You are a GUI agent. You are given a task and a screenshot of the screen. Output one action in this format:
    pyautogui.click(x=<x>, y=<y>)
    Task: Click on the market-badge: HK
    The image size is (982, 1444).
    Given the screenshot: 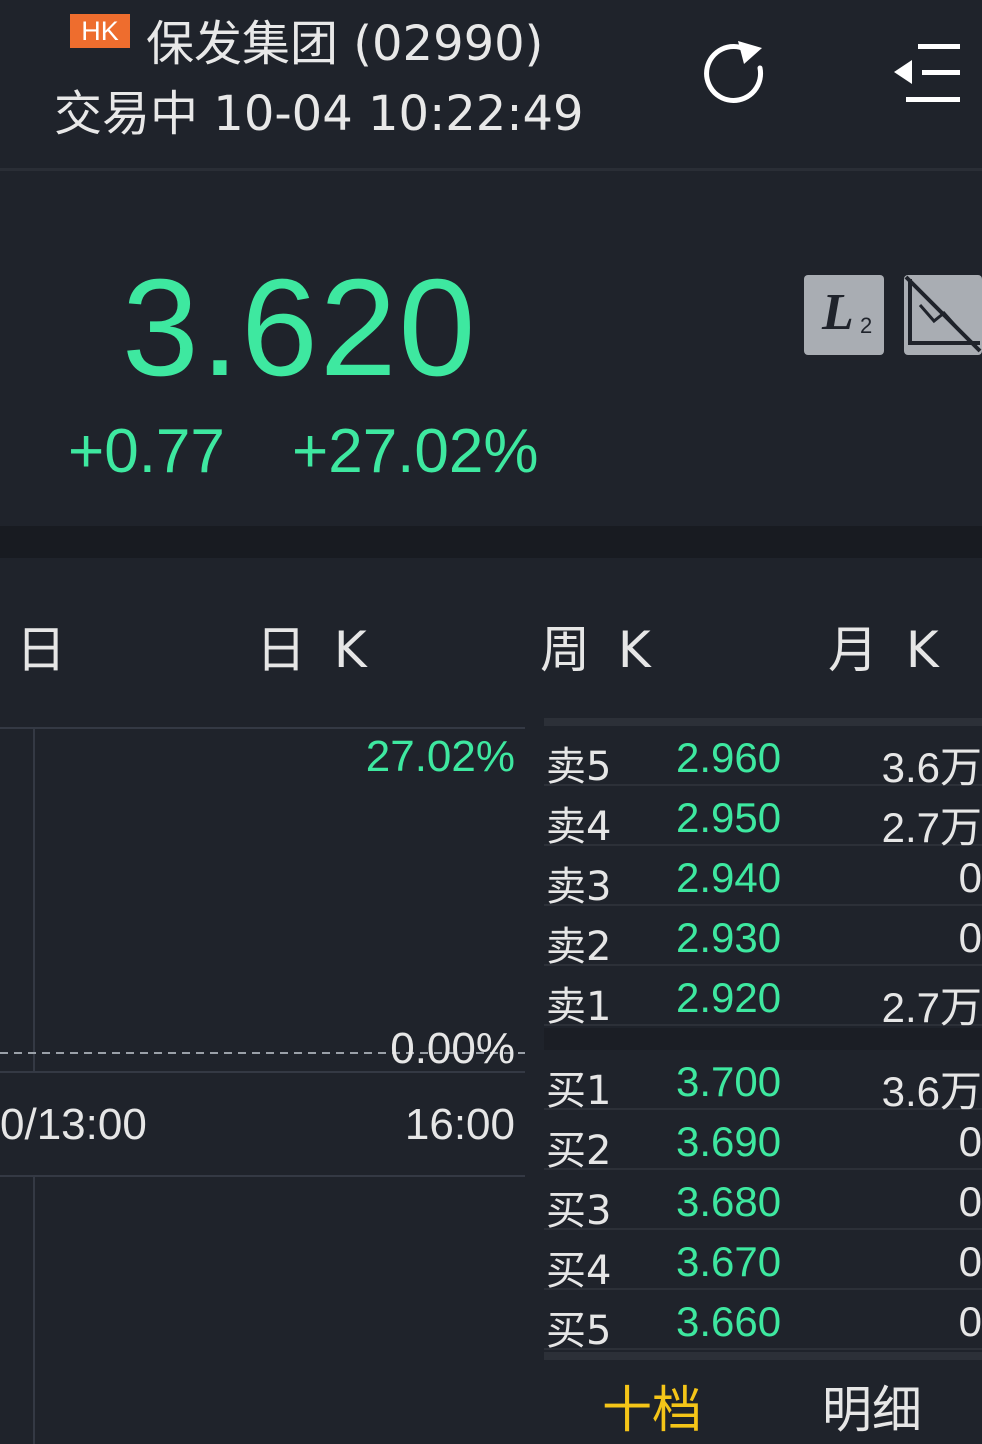 What is the action you would take?
    pyautogui.click(x=100, y=31)
    